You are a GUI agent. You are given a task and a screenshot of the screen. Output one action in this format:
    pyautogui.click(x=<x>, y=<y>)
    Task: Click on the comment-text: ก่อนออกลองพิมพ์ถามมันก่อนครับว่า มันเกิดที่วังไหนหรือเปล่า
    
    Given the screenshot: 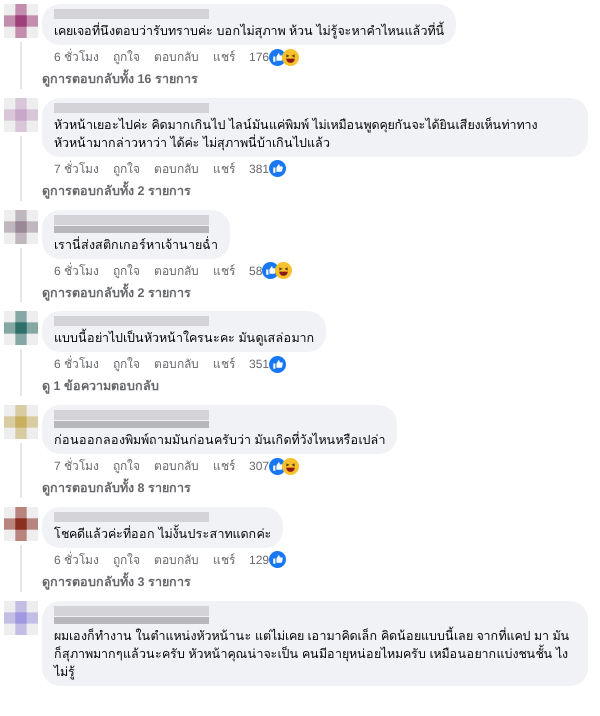 What is the action you would take?
    pyautogui.click(x=220, y=440)
    